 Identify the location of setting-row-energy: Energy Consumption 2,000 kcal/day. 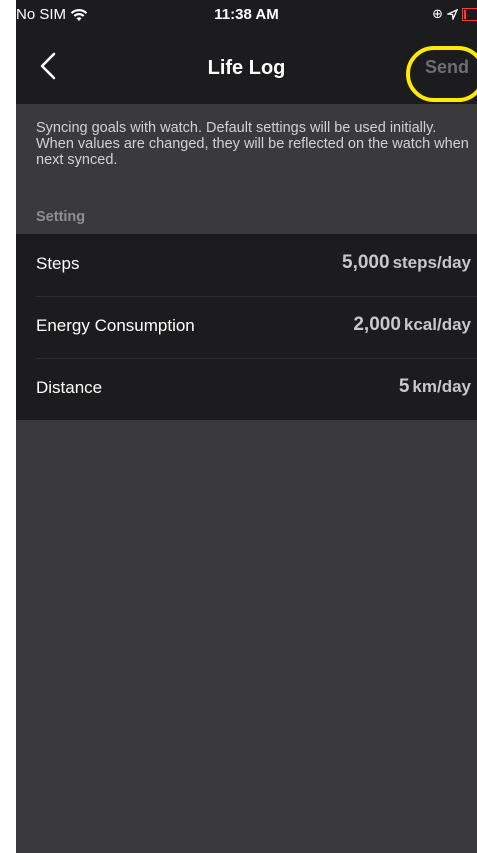
(246, 327).